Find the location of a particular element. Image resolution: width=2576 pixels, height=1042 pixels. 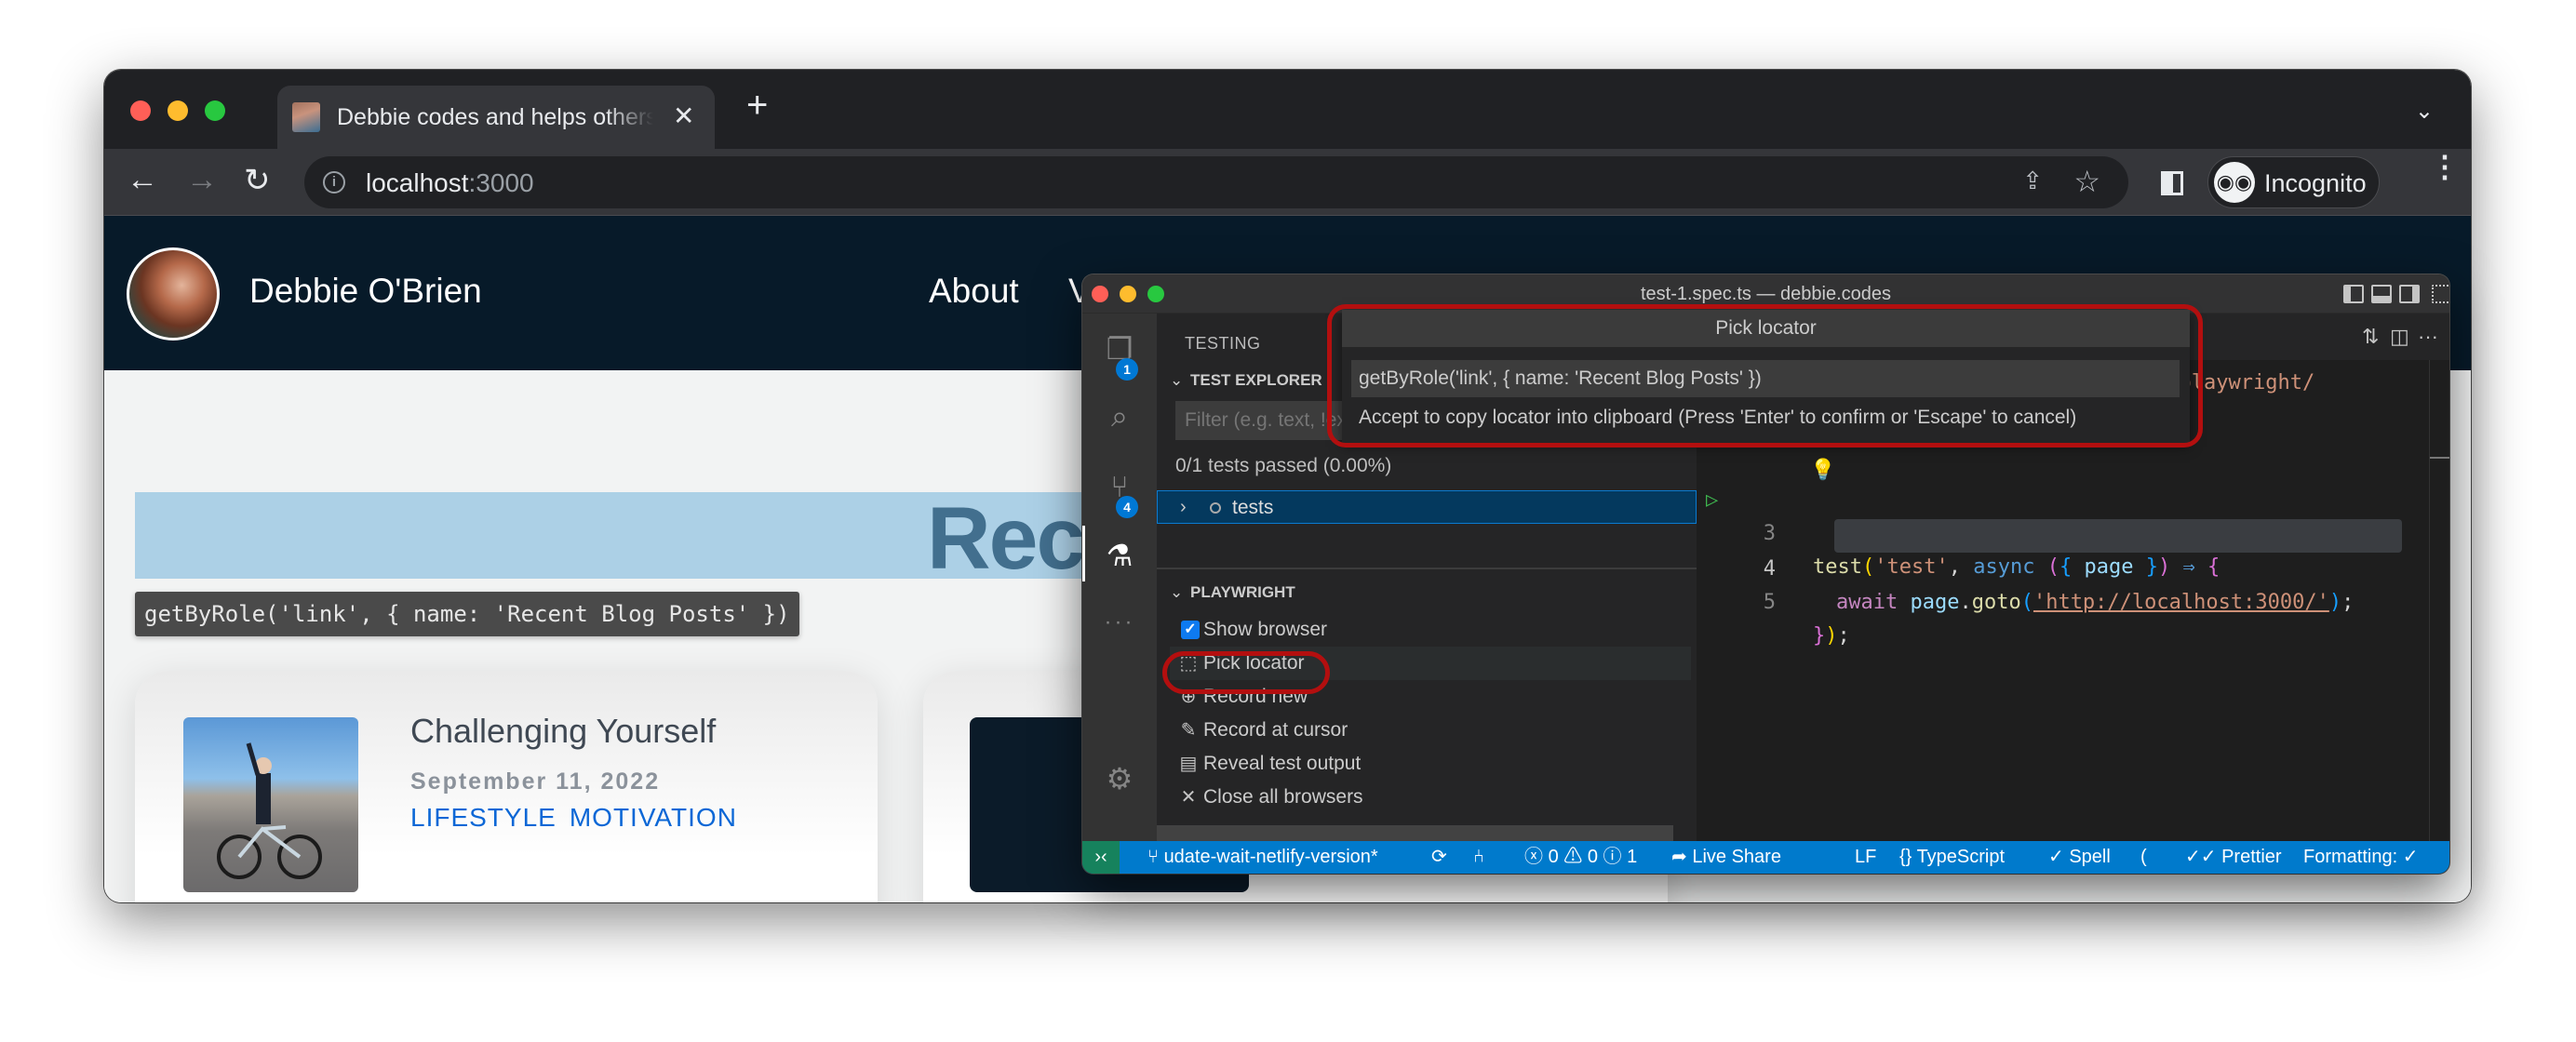

live-share-item: ➦ Live Share is located at coordinates (1726, 858).